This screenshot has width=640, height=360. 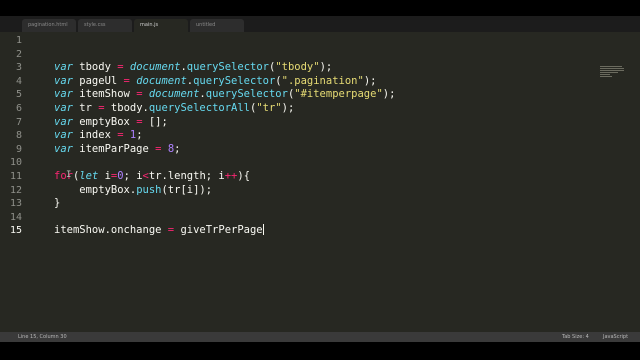 I want to click on code-line-9: var itemParPage = 8;, so click(x=117, y=150).